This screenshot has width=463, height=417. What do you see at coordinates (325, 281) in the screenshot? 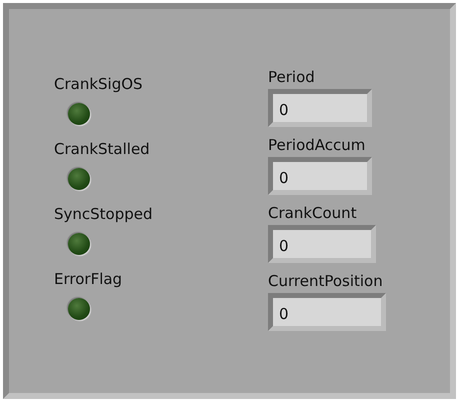
I see `numeric-label: CurrentPosition` at bounding box center [325, 281].